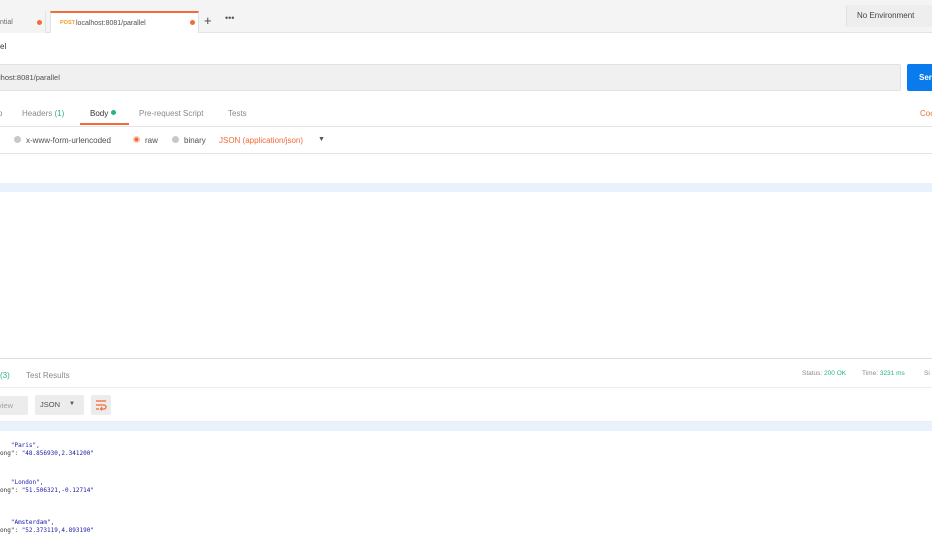 The height and width of the screenshot is (560, 932). What do you see at coordinates (466, 187) in the screenshot?
I see `editor-active-line` at bounding box center [466, 187].